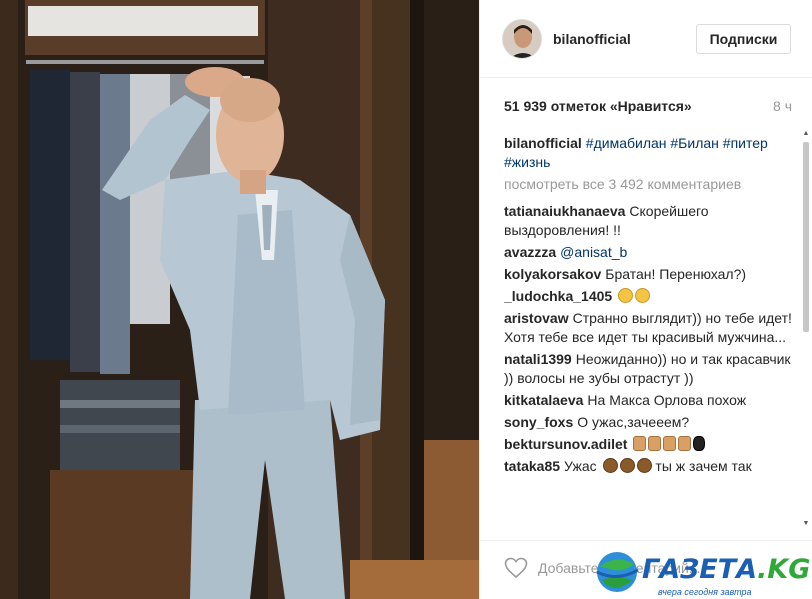 This screenshot has height=599, width=812. What do you see at coordinates (536, 318) in the screenshot?
I see `comment-username: aristovaw` at bounding box center [536, 318].